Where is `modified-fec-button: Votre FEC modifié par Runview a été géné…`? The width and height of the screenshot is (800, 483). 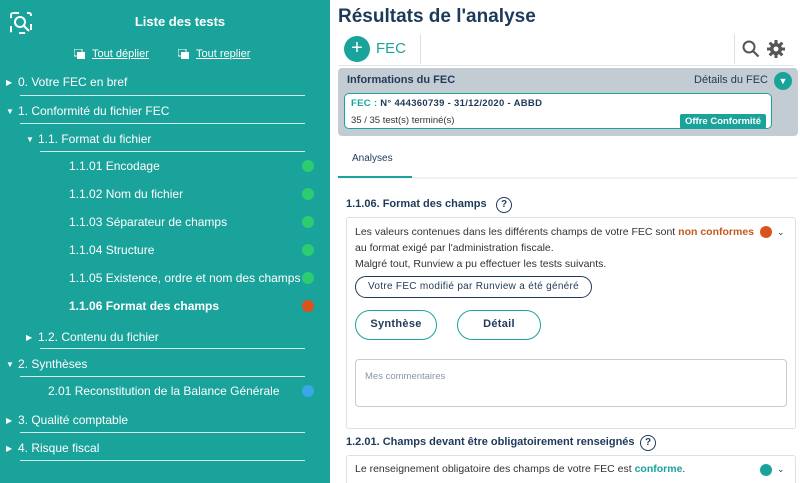 modified-fec-button: Votre FEC modifié par Runview a été géné… is located at coordinates (474, 287).